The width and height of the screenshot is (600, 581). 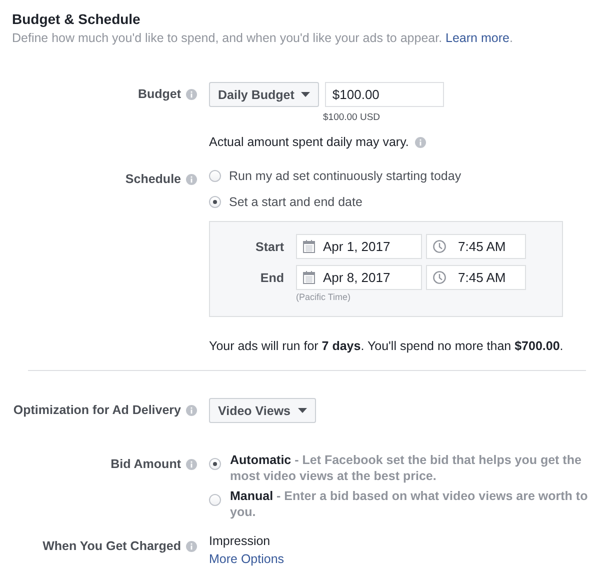 What do you see at coordinates (384, 94) in the screenshot?
I see `budget-field: $100.00` at bounding box center [384, 94].